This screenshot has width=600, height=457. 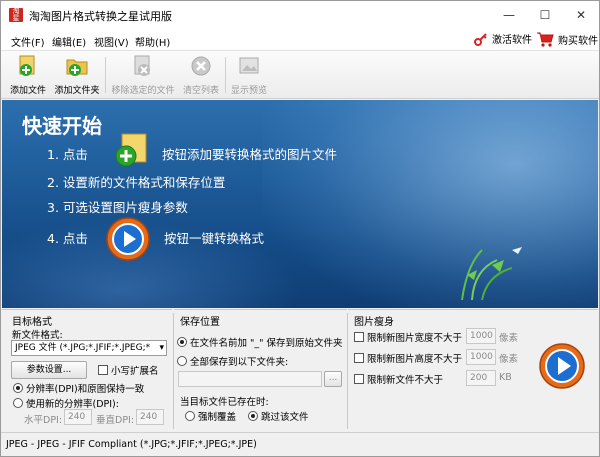 What do you see at coordinates (77, 91) in the screenshot?
I see `add-folder-label: 添加文件夹` at bounding box center [77, 91].